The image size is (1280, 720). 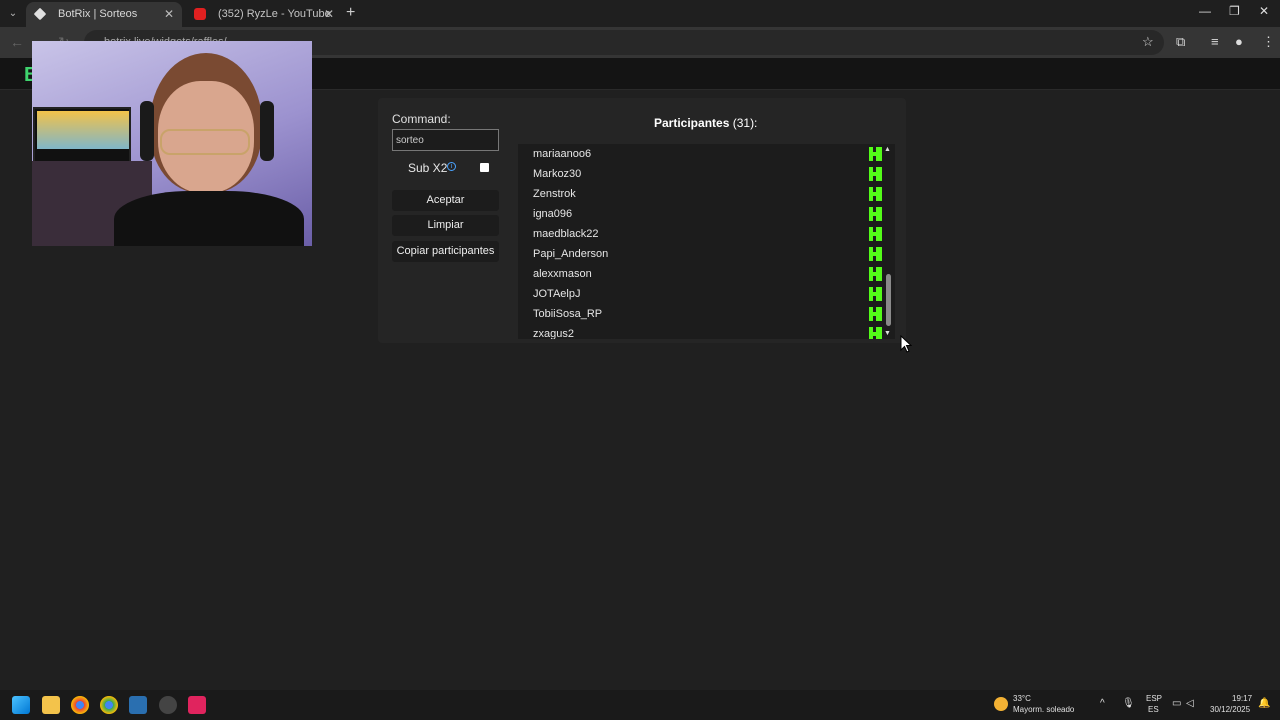 What do you see at coordinates (21, 705) in the screenshot?
I see `windows-start-icon` at bounding box center [21, 705].